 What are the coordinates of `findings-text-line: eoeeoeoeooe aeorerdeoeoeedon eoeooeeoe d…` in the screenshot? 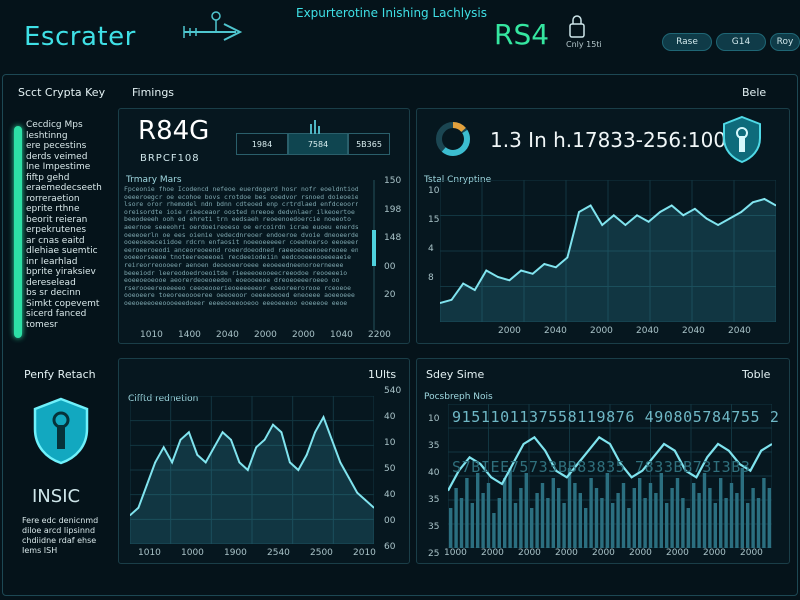 It's located at (232, 281).